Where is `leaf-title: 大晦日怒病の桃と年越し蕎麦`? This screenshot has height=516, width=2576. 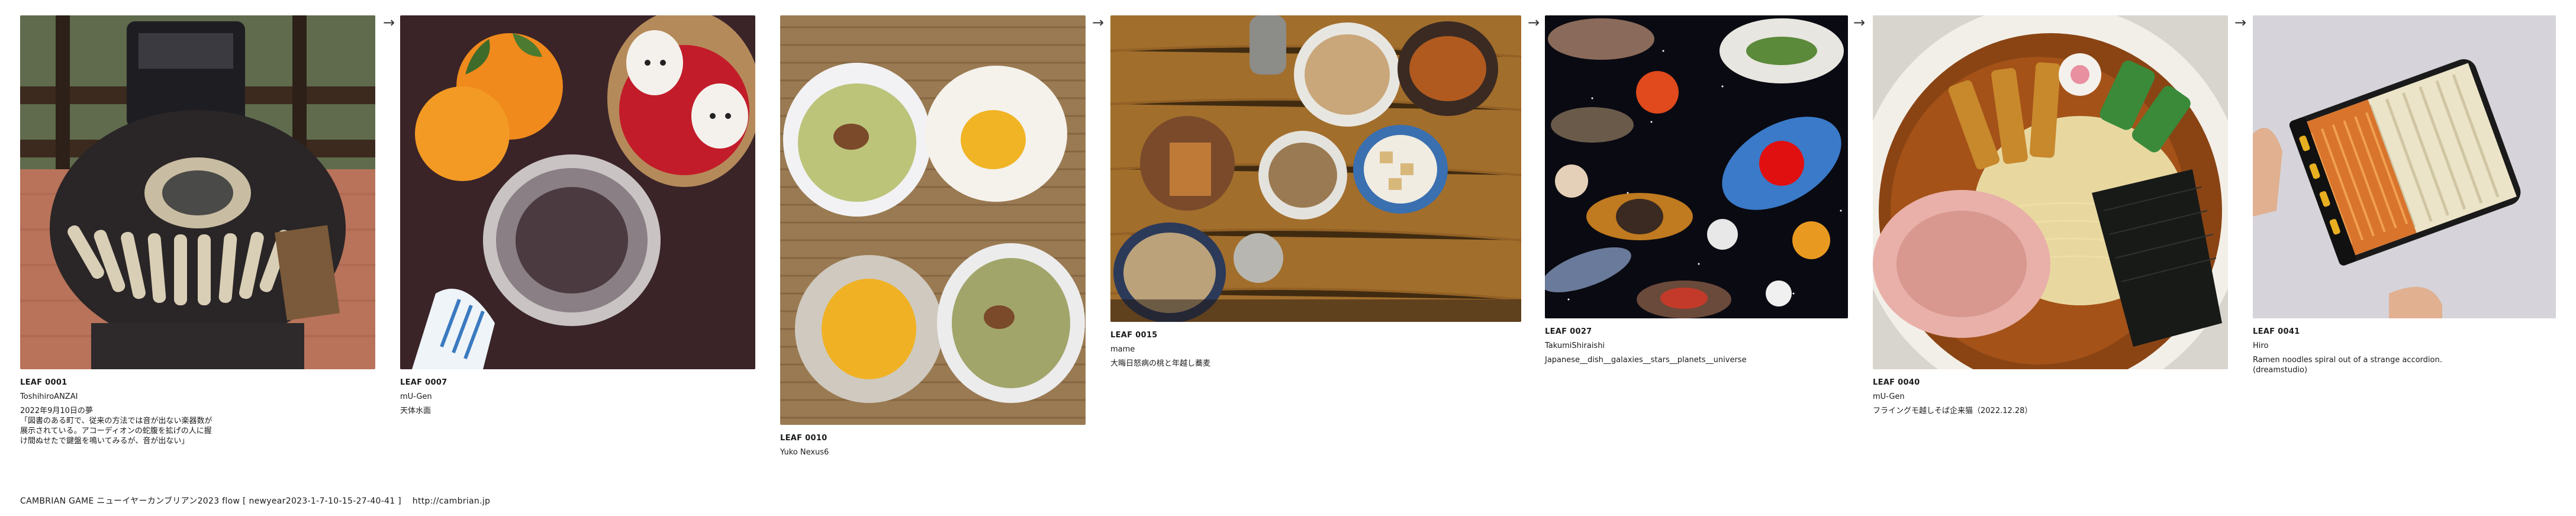
leaf-title: 大晦日怒病の桃と年越し蕎麦 is located at coordinates (1160, 363).